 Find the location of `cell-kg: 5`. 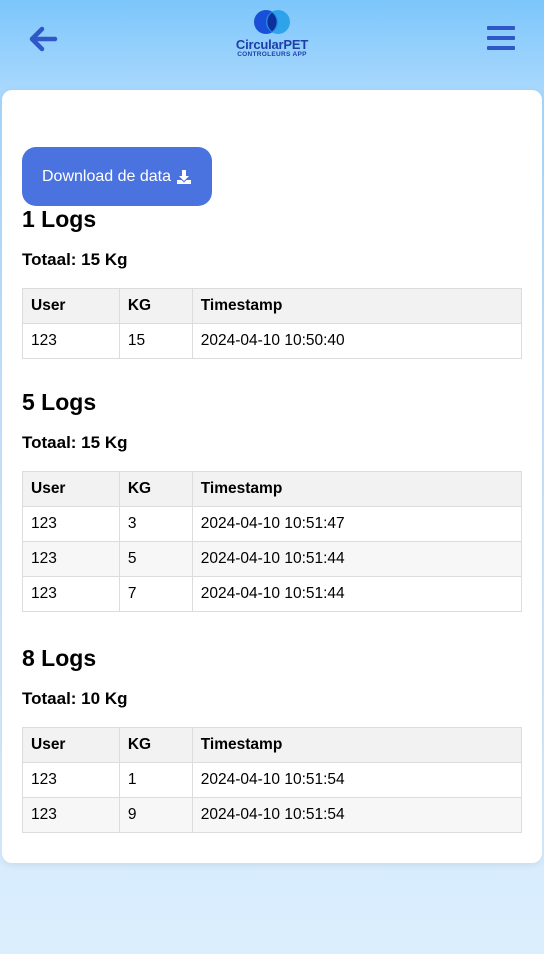

cell-kg: 5 is located at coordinates (155, 559).